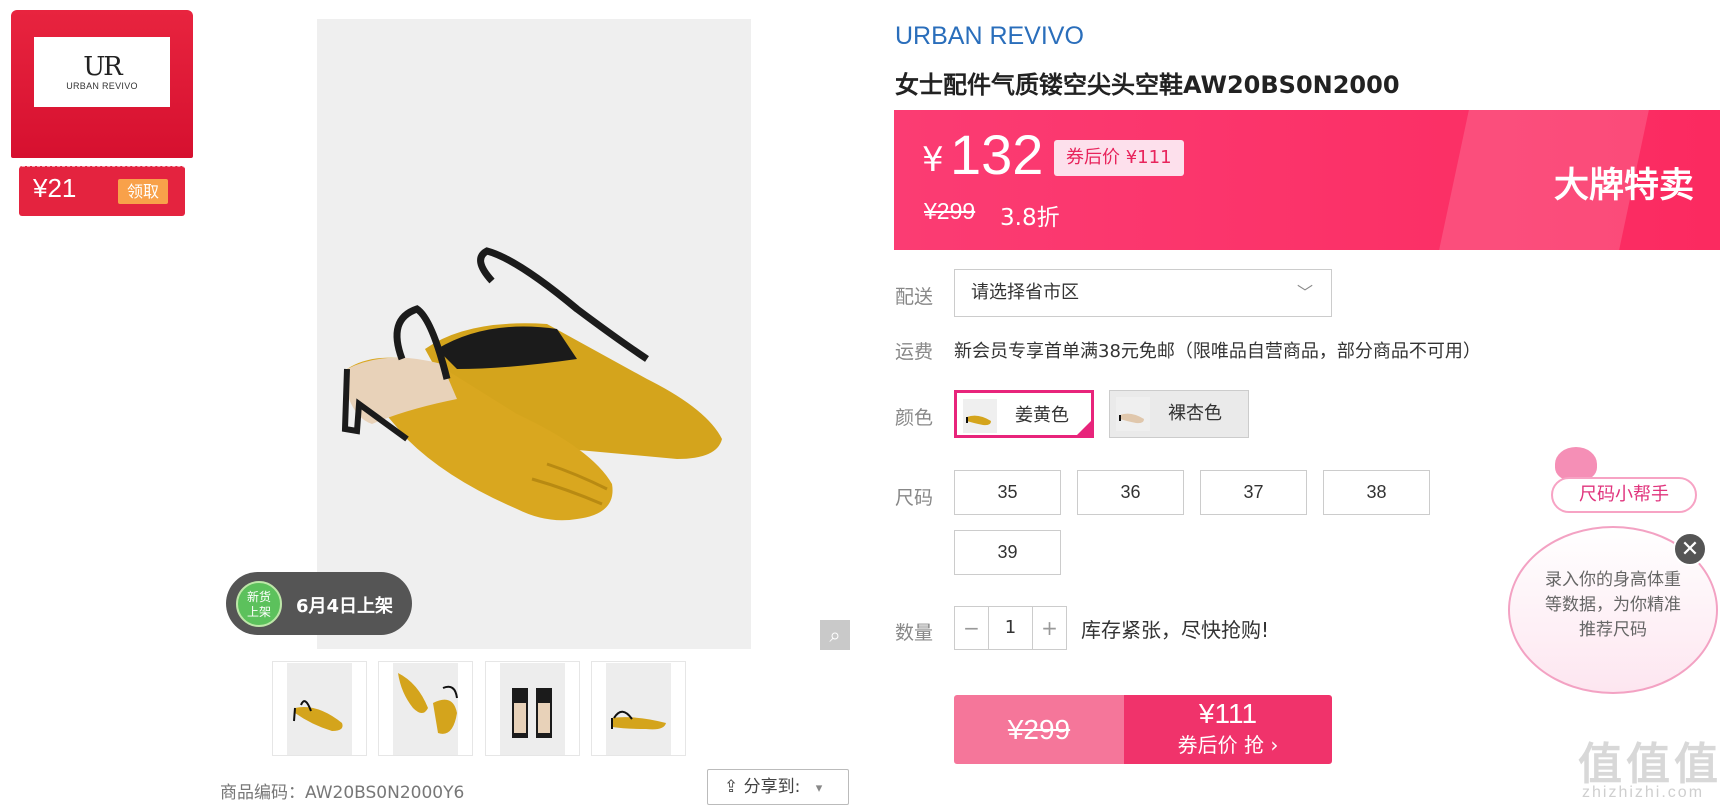 The image size is (1728, 812). I want to click on coupon-header: UR URBAN REVIVO, so click(102, 84).